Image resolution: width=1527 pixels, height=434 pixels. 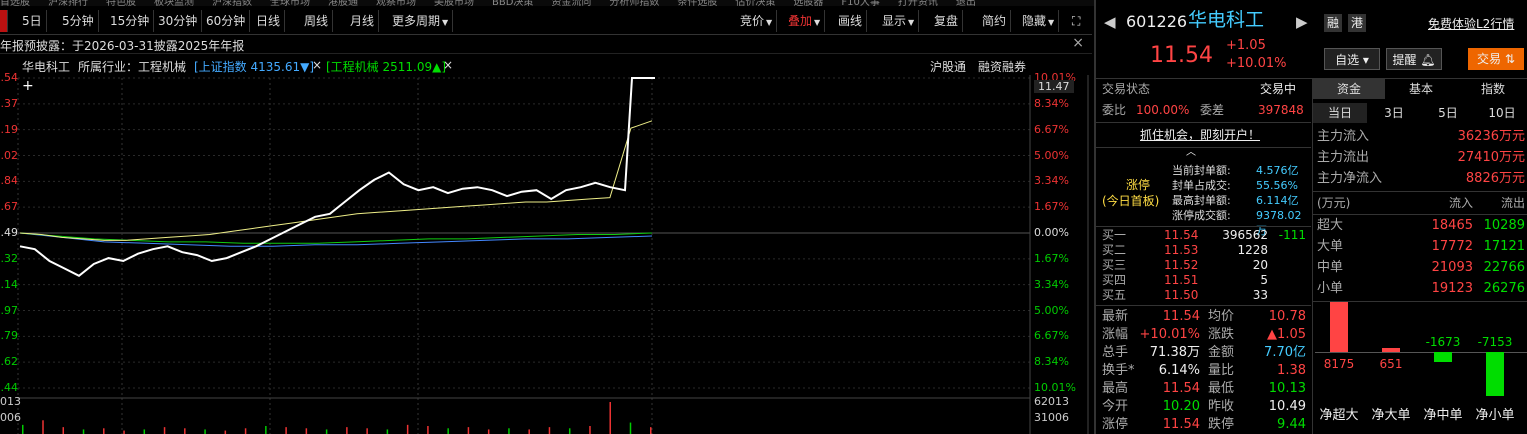 I want to click on alert-button: 提醒 🔔︎, so click(x=1414, y=59).